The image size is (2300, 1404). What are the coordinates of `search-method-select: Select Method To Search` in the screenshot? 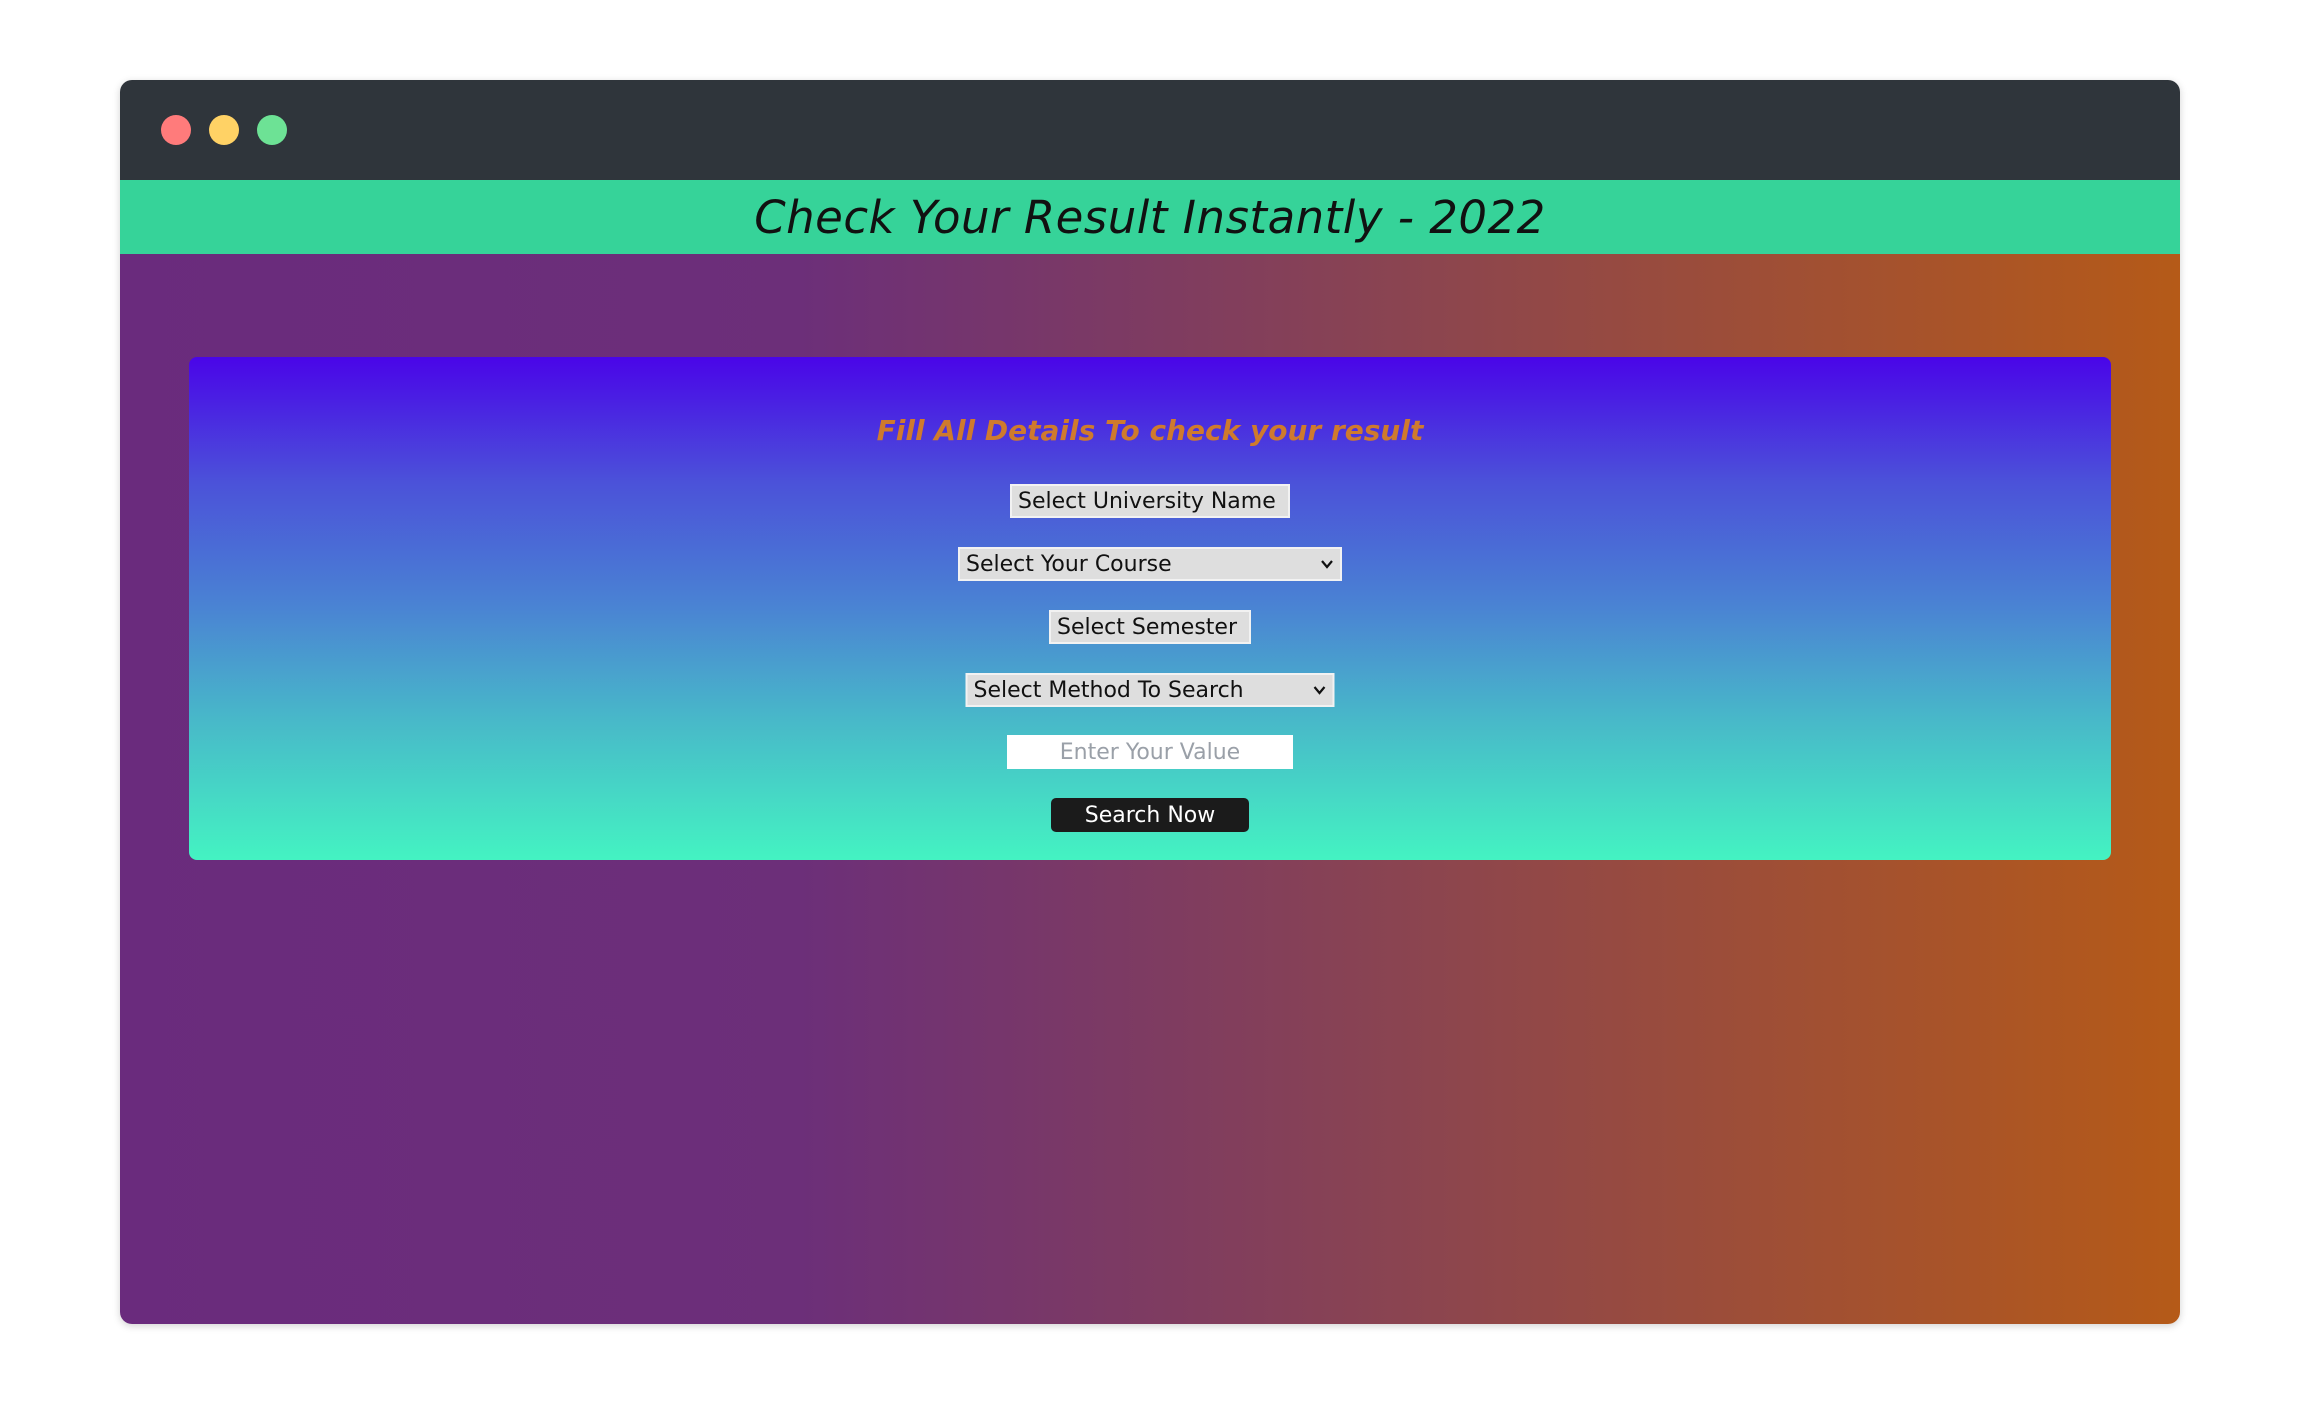 It's located at (1150, 690).